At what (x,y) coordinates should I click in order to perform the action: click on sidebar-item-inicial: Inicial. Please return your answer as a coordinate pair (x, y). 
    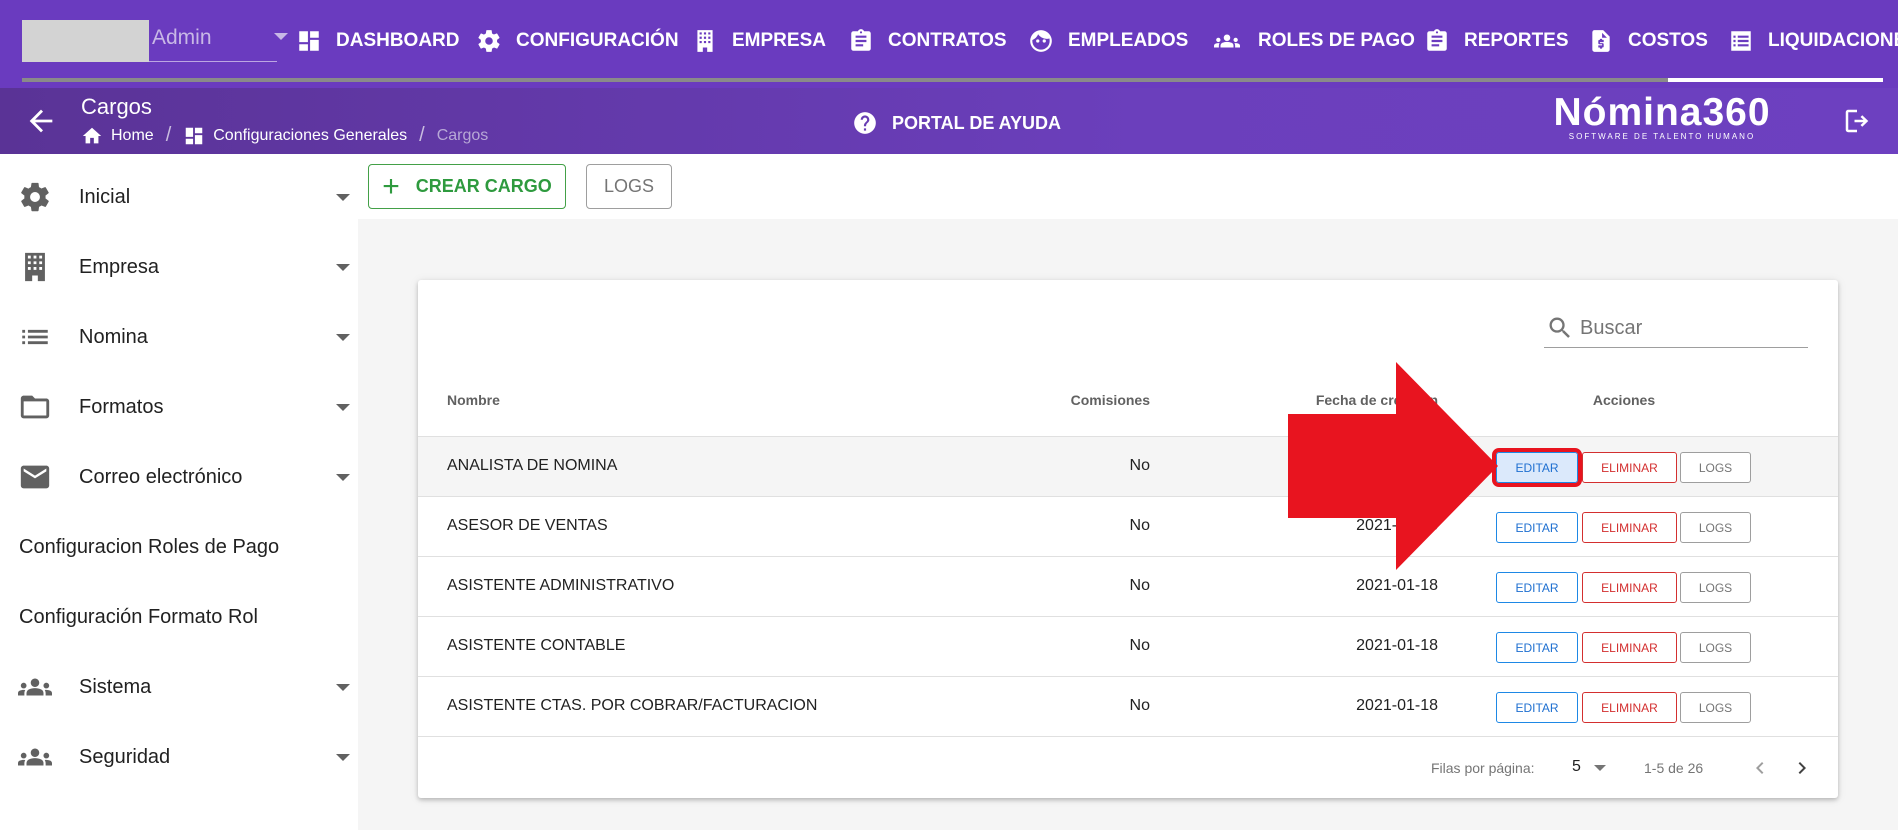
    Looking at the image, I should click on (179, 197).